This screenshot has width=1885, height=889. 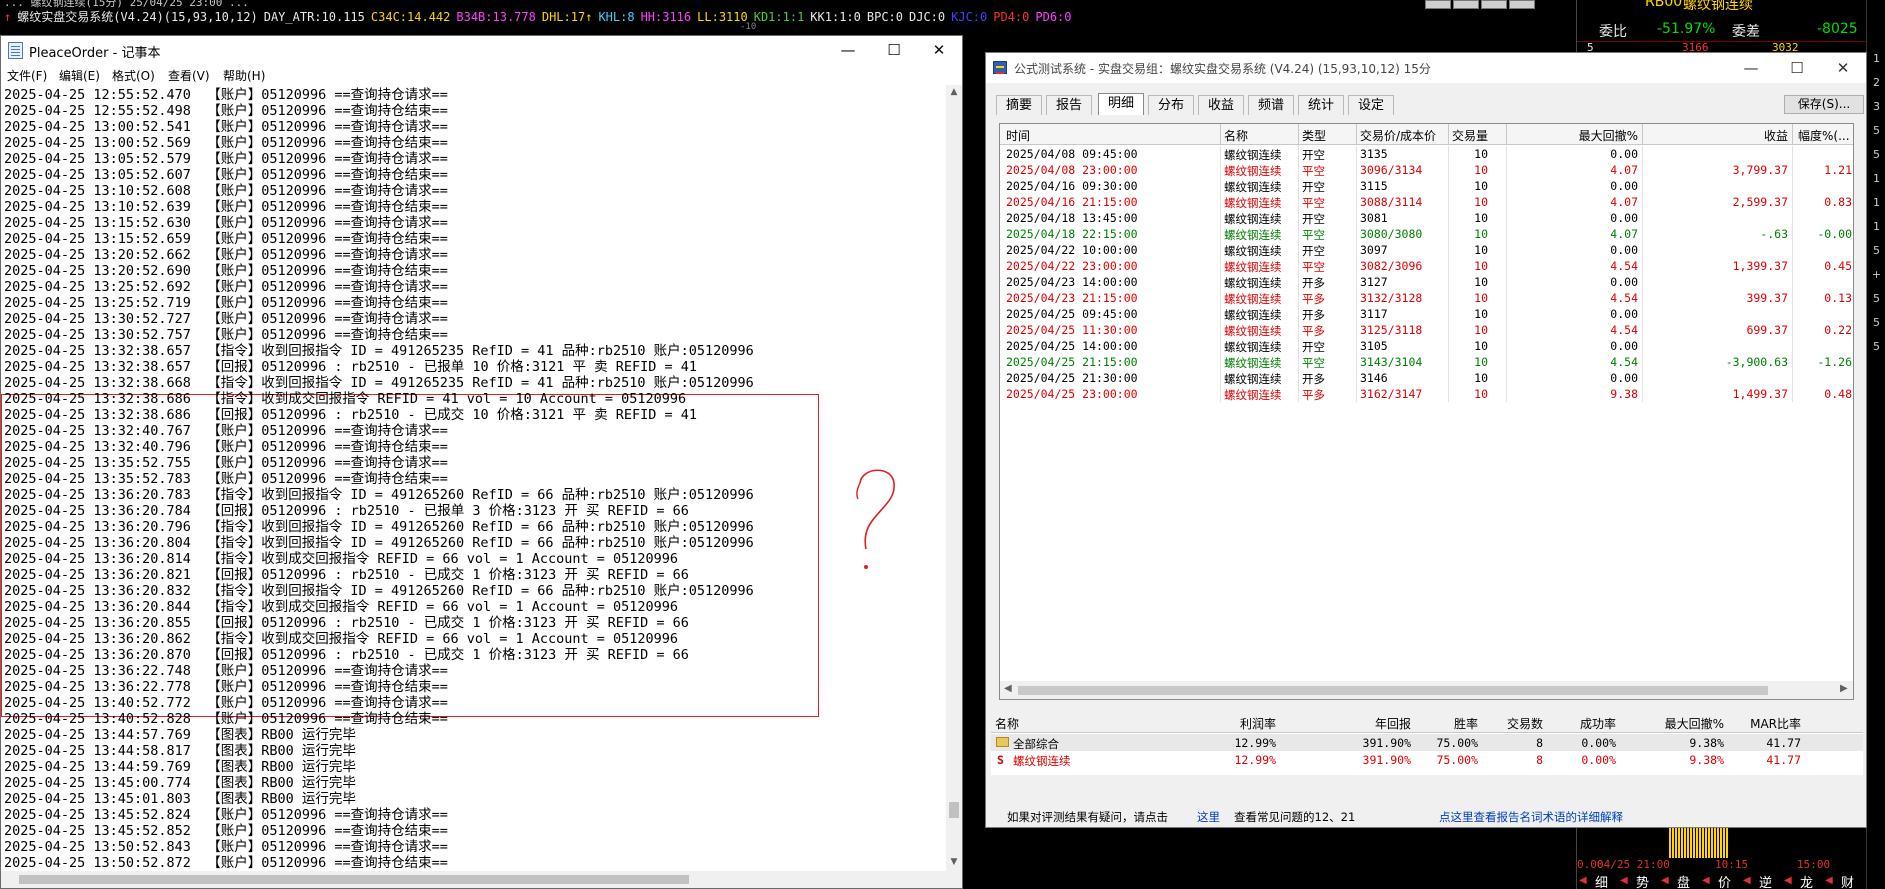 What do you see at coordinates (1018, 135) in the screenshot?
I see `column-header: 时间` at bounding box center [1018, 135].